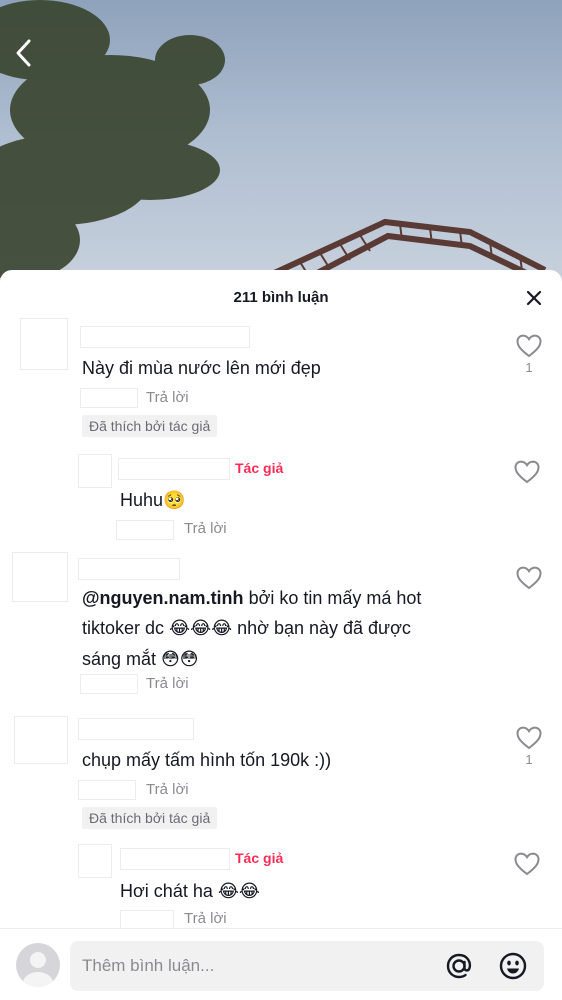 The image size is (562, 1000). I want to click on comment-input-bar, so click(281, 964).